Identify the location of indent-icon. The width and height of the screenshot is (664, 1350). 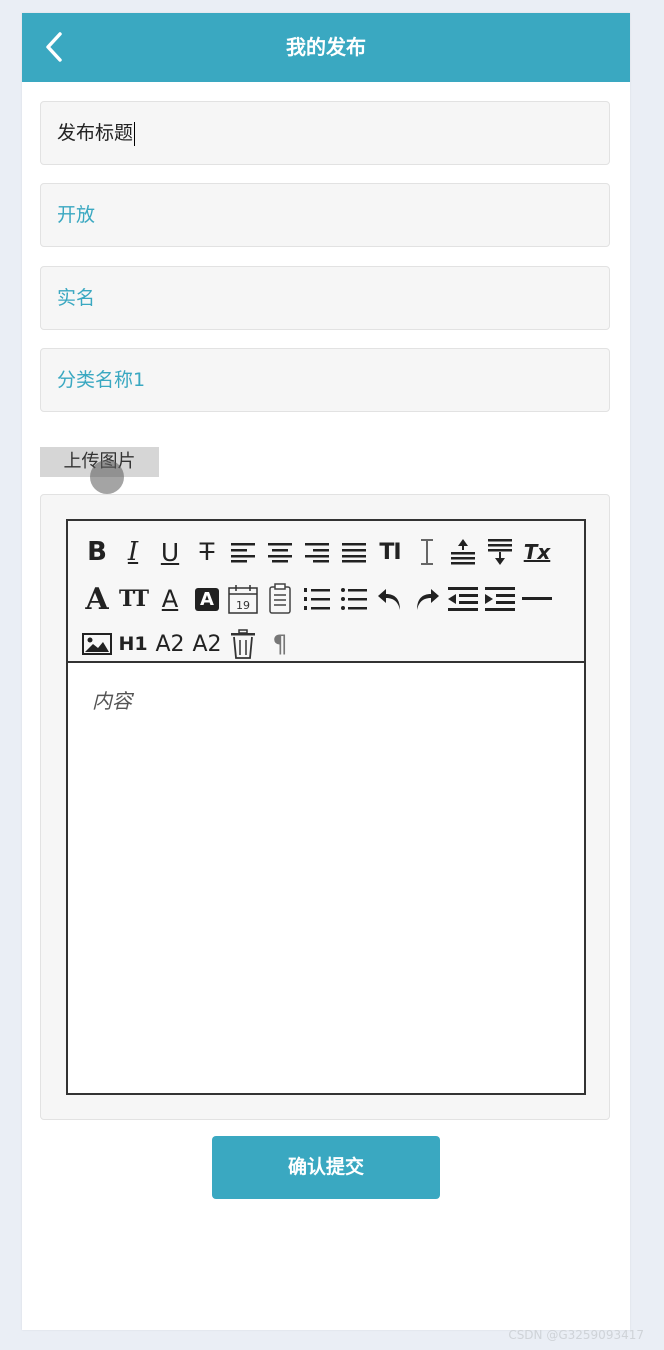
(500, 599).